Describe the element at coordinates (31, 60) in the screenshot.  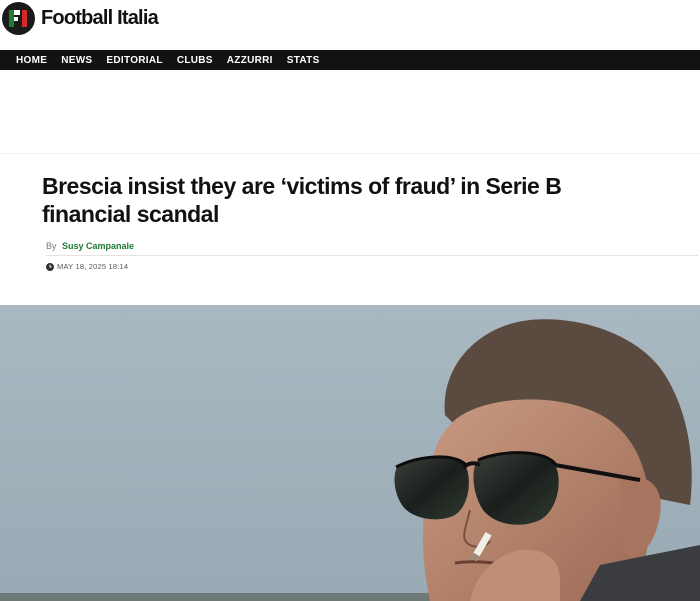
I see `nav-home: HOME` at that location.